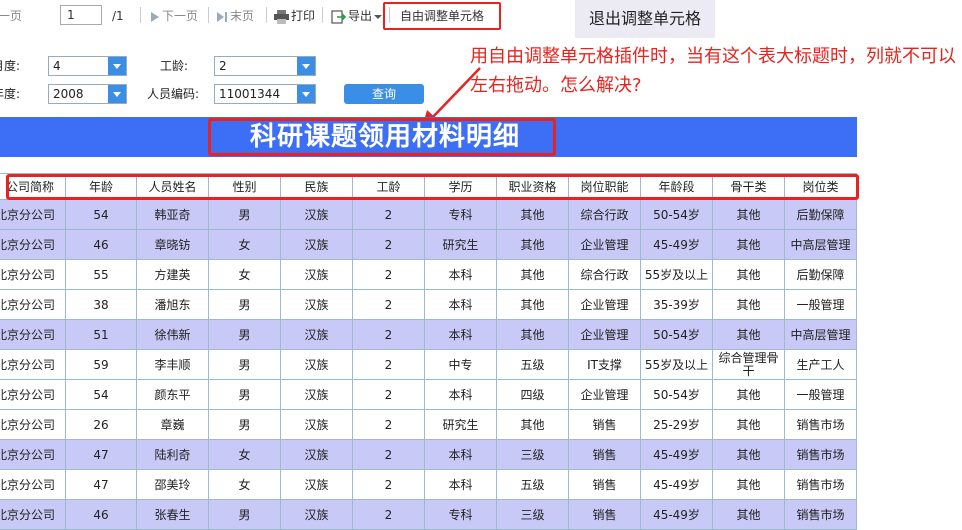 This screenshot has height=530, width=962. Describe the element at coordinates (676, 304) in the screenshot. I see `table-cell: 35-39岁` at that location.